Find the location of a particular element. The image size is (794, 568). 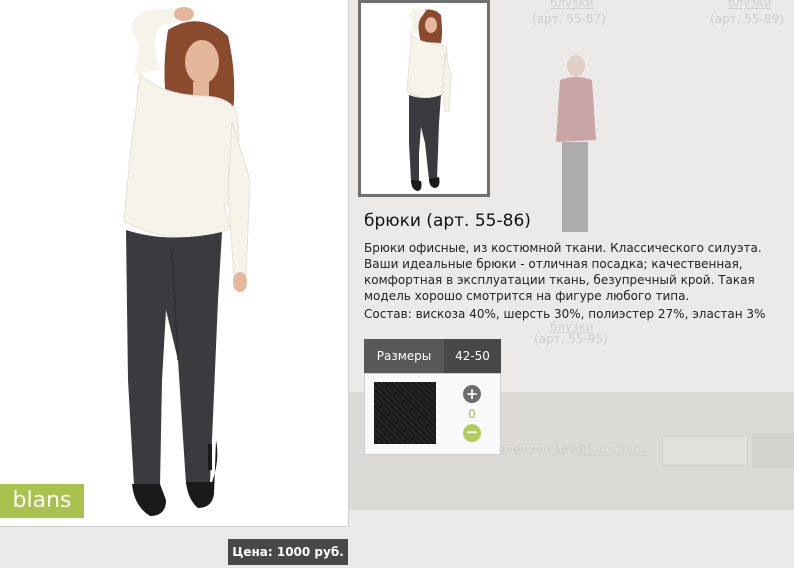

price-tag: Цена: 1000 руб. is located at coordinates (288, 552).